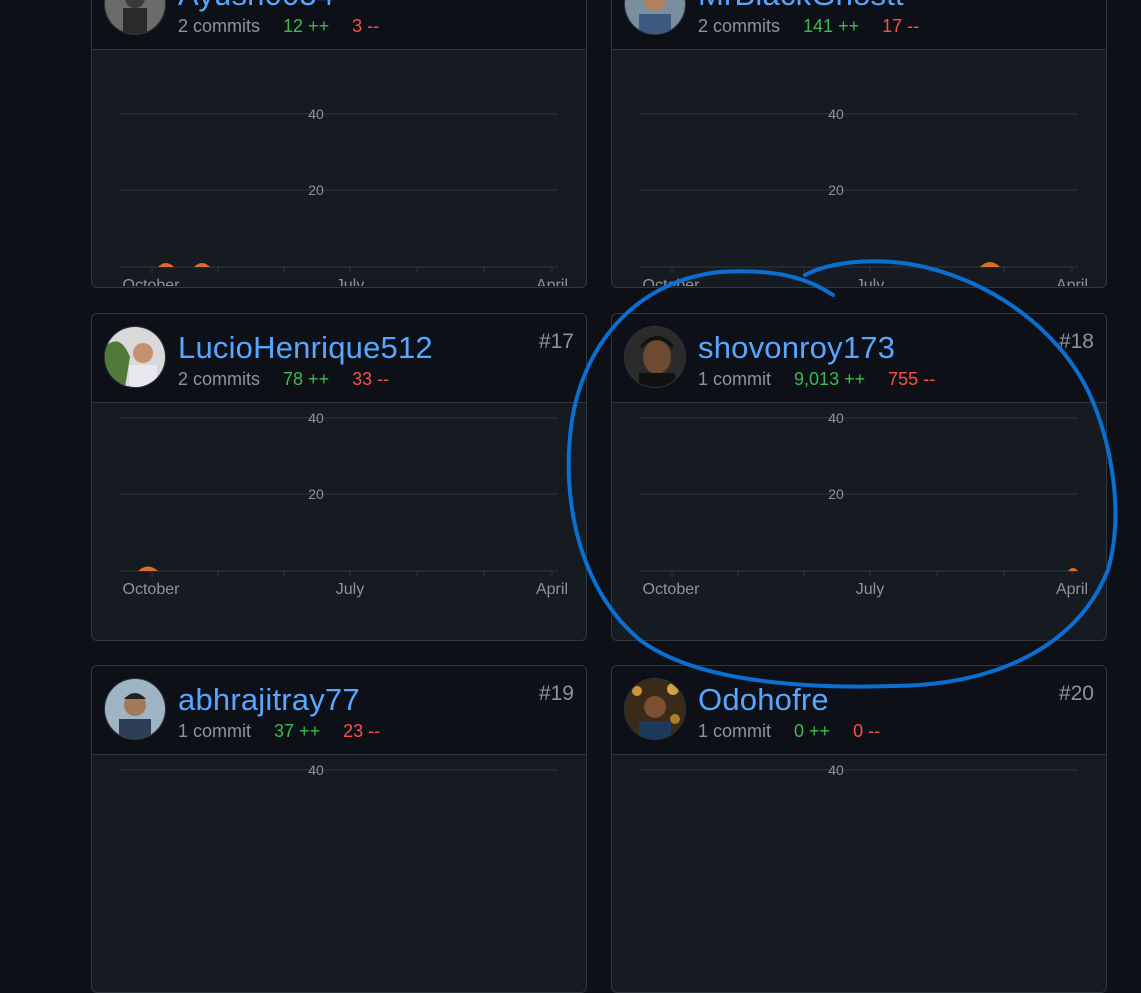 Image resolution: width=1141 pixels, height=993 pixels. What do you see at coordinates (901, 26) in the screenshot?
I see `deletions-count: 17 --` at bounding box center [901, 26].